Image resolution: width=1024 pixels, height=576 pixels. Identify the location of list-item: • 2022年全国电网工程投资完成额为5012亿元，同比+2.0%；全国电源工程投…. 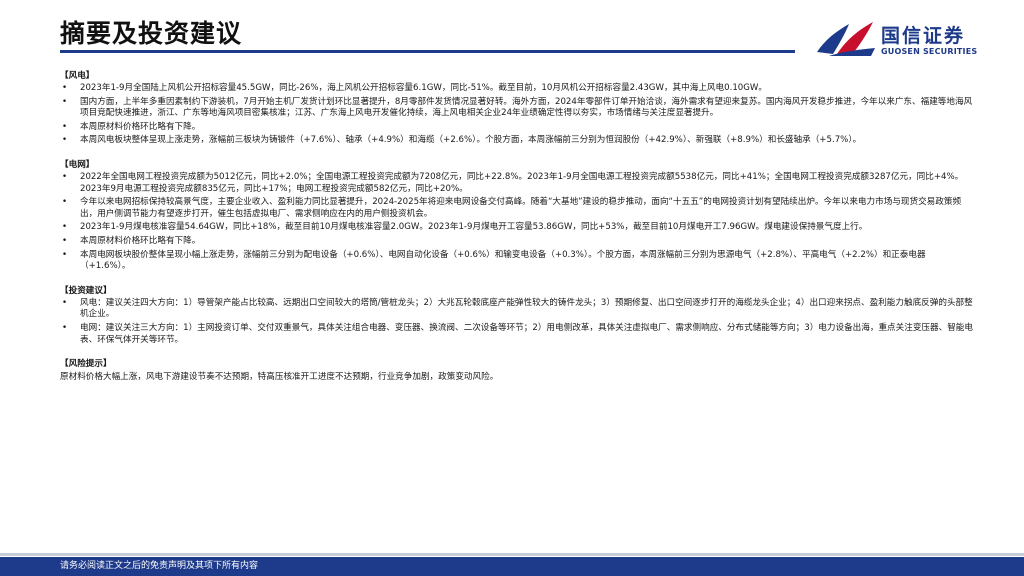
(513, 182).